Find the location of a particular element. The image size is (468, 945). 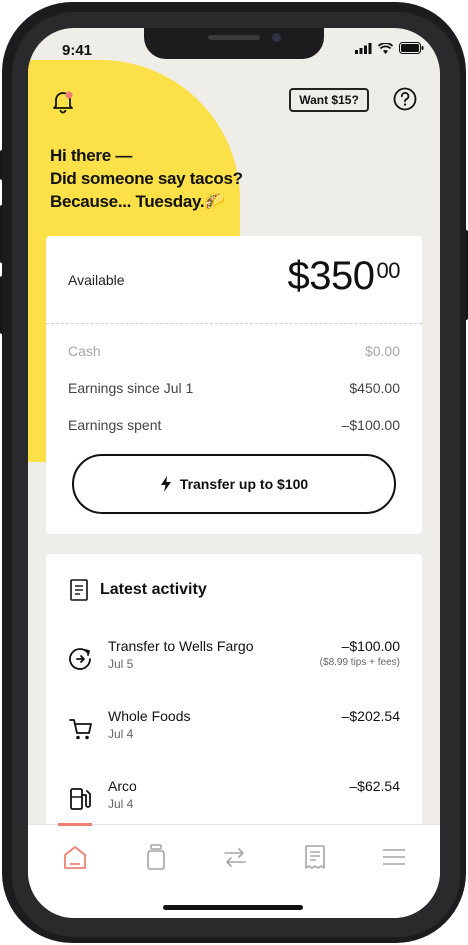

activity-amount: –$62.54 is located at coordinates (374, 786).